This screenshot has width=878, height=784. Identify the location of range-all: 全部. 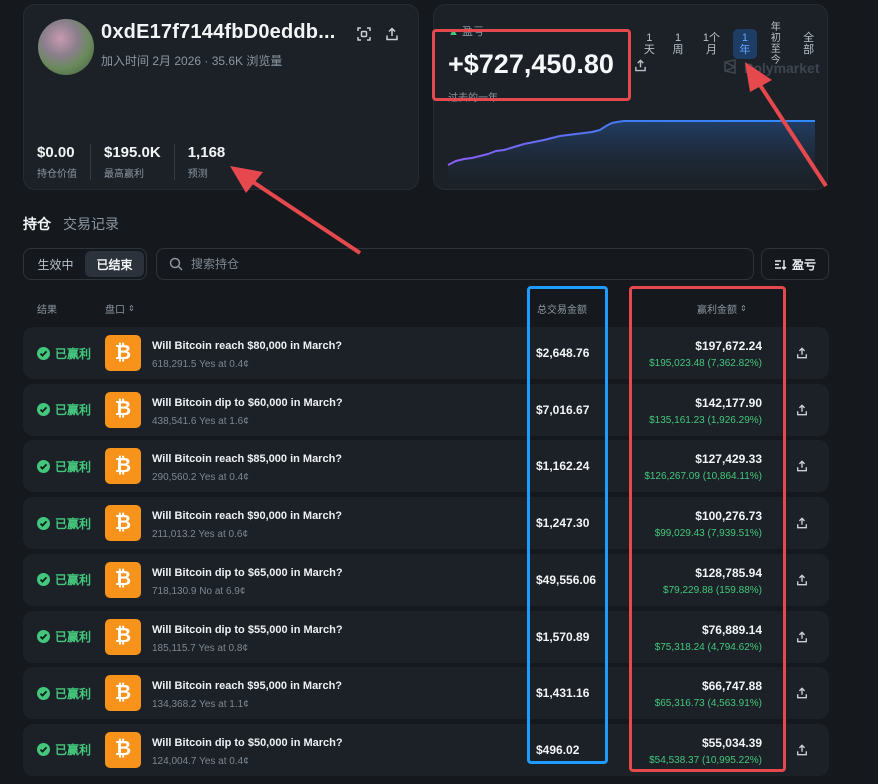
(808, 44).